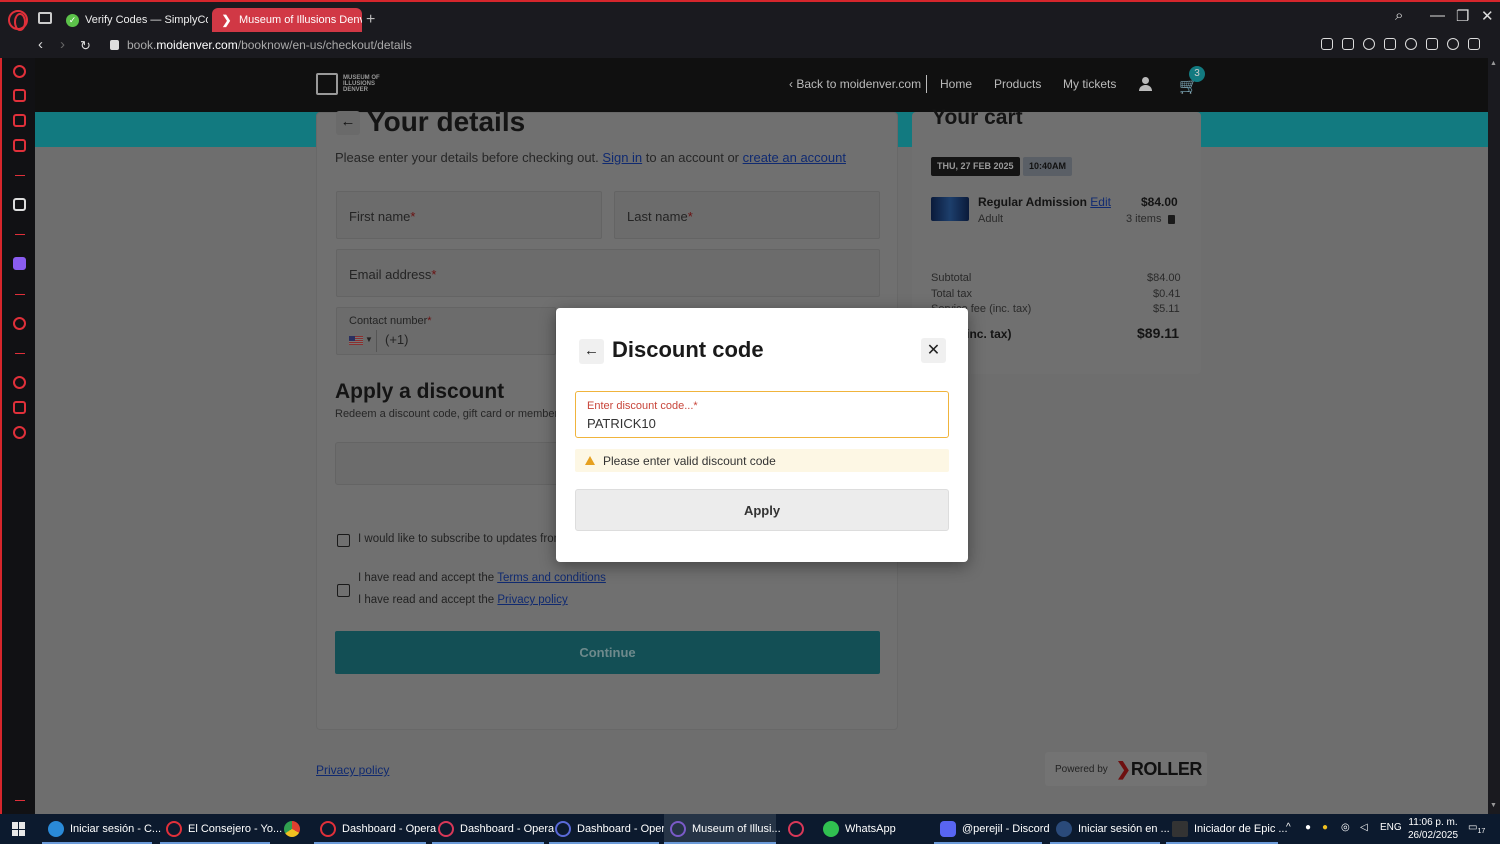 The width and height of the screenshot is (1500, 844). Describe the element at coordinates (62, 44) in the screenshot. I see `forward-icon: ›` at that location.